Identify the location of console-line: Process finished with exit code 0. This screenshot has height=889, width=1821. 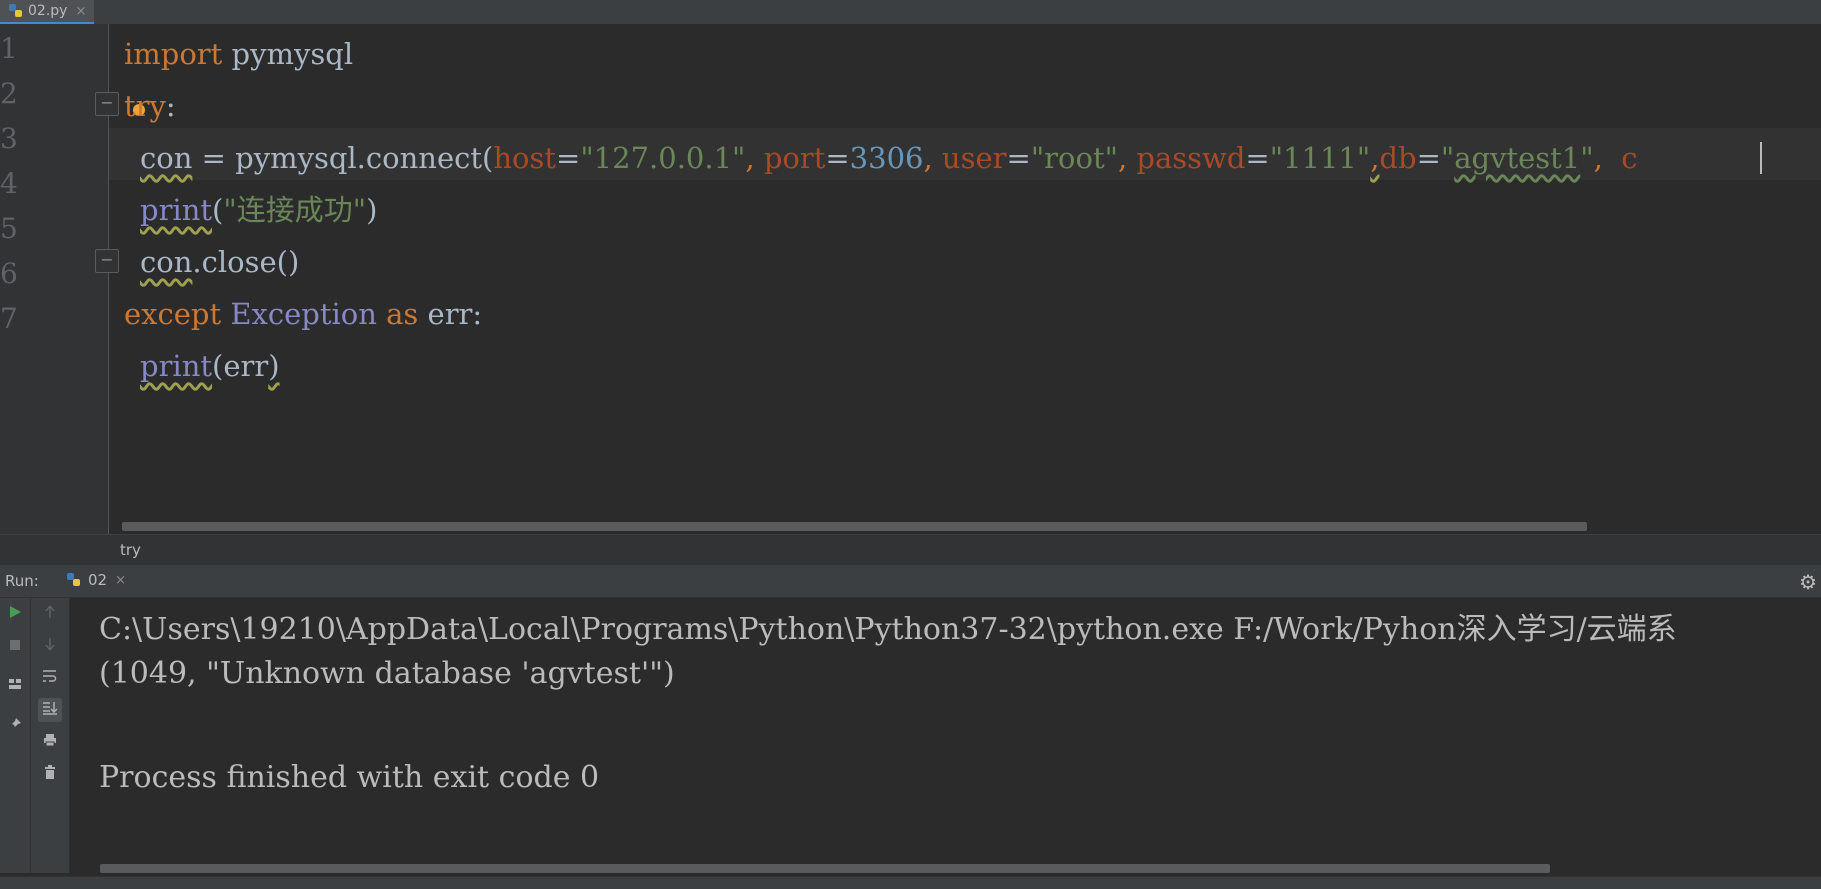
(349, 777).